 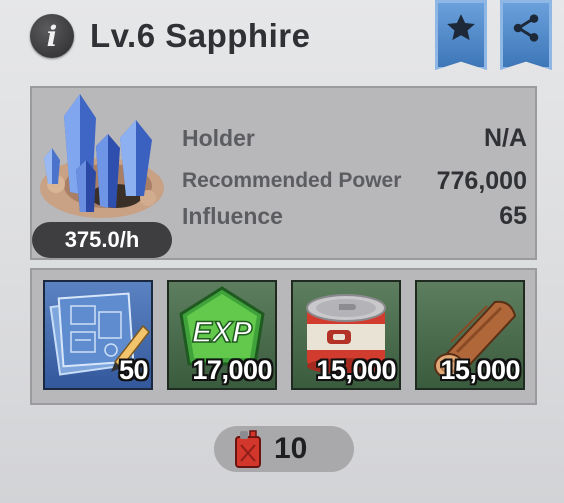 What do you see at coordinates (505, 137) in the screenshot?
I see `stat-value: N/A` at bounding box center [505, 137].